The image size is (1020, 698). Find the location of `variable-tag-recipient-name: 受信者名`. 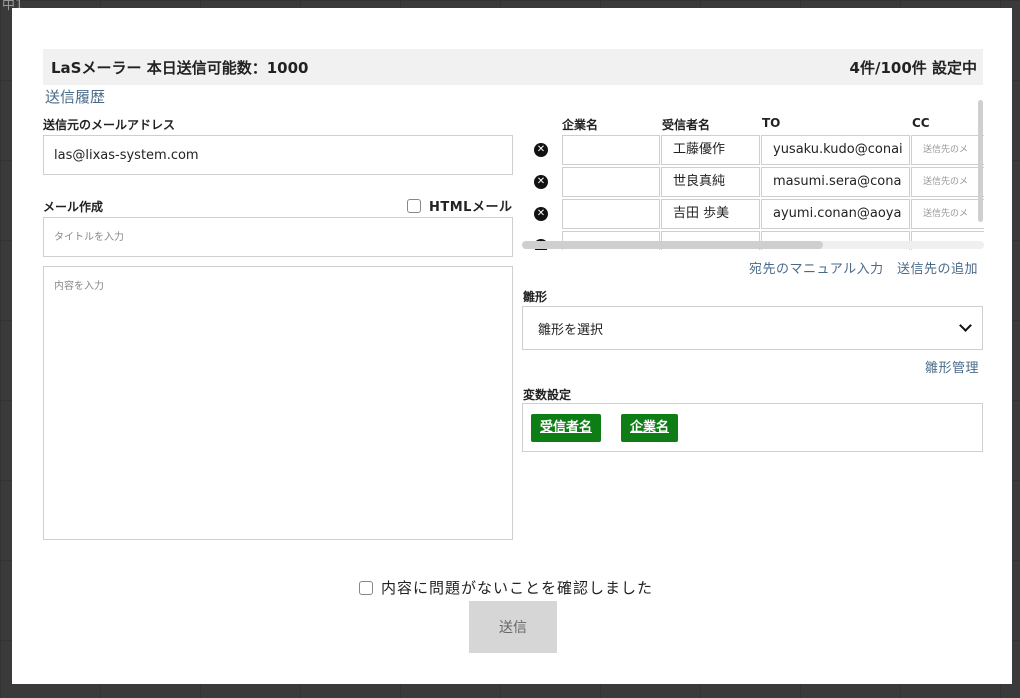

variable-tag-recipient-name: 受信者名 is located at coordinates (566, 427).